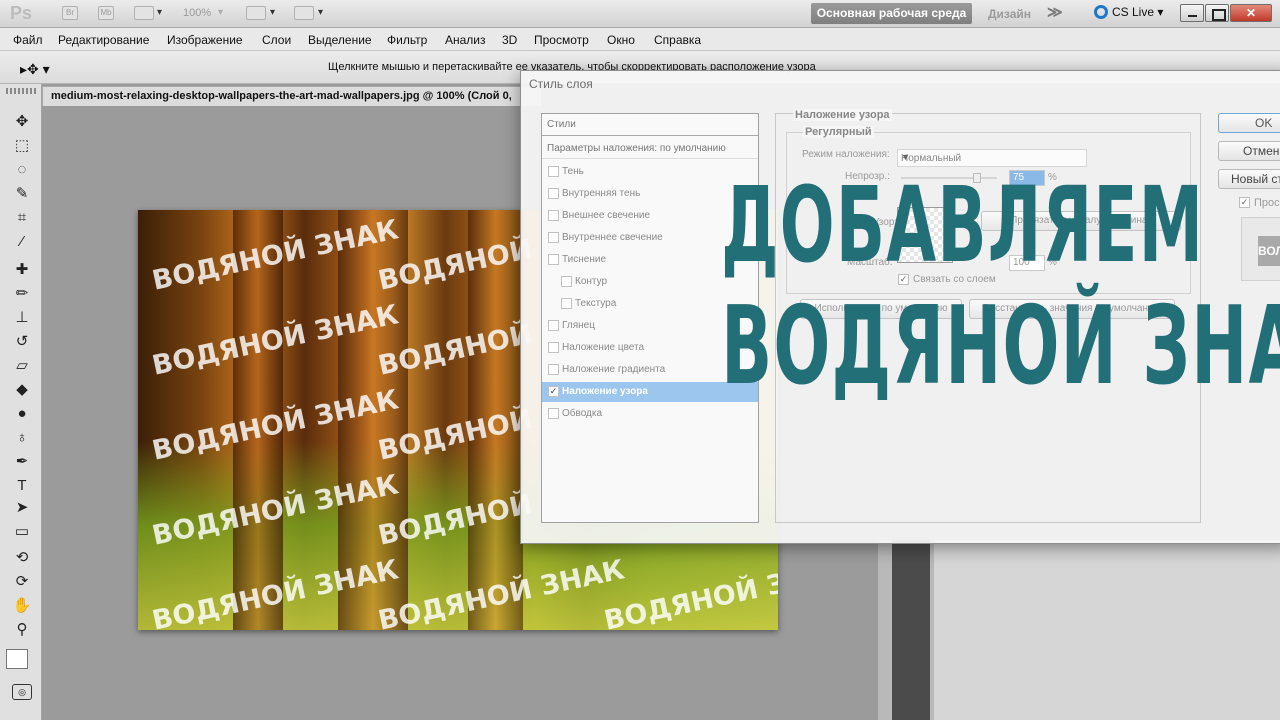  What do you see at coordinates (905, 157) in the screenshot?
I see `chevron-down-icon: ▼` at bounding box center [905, 157].